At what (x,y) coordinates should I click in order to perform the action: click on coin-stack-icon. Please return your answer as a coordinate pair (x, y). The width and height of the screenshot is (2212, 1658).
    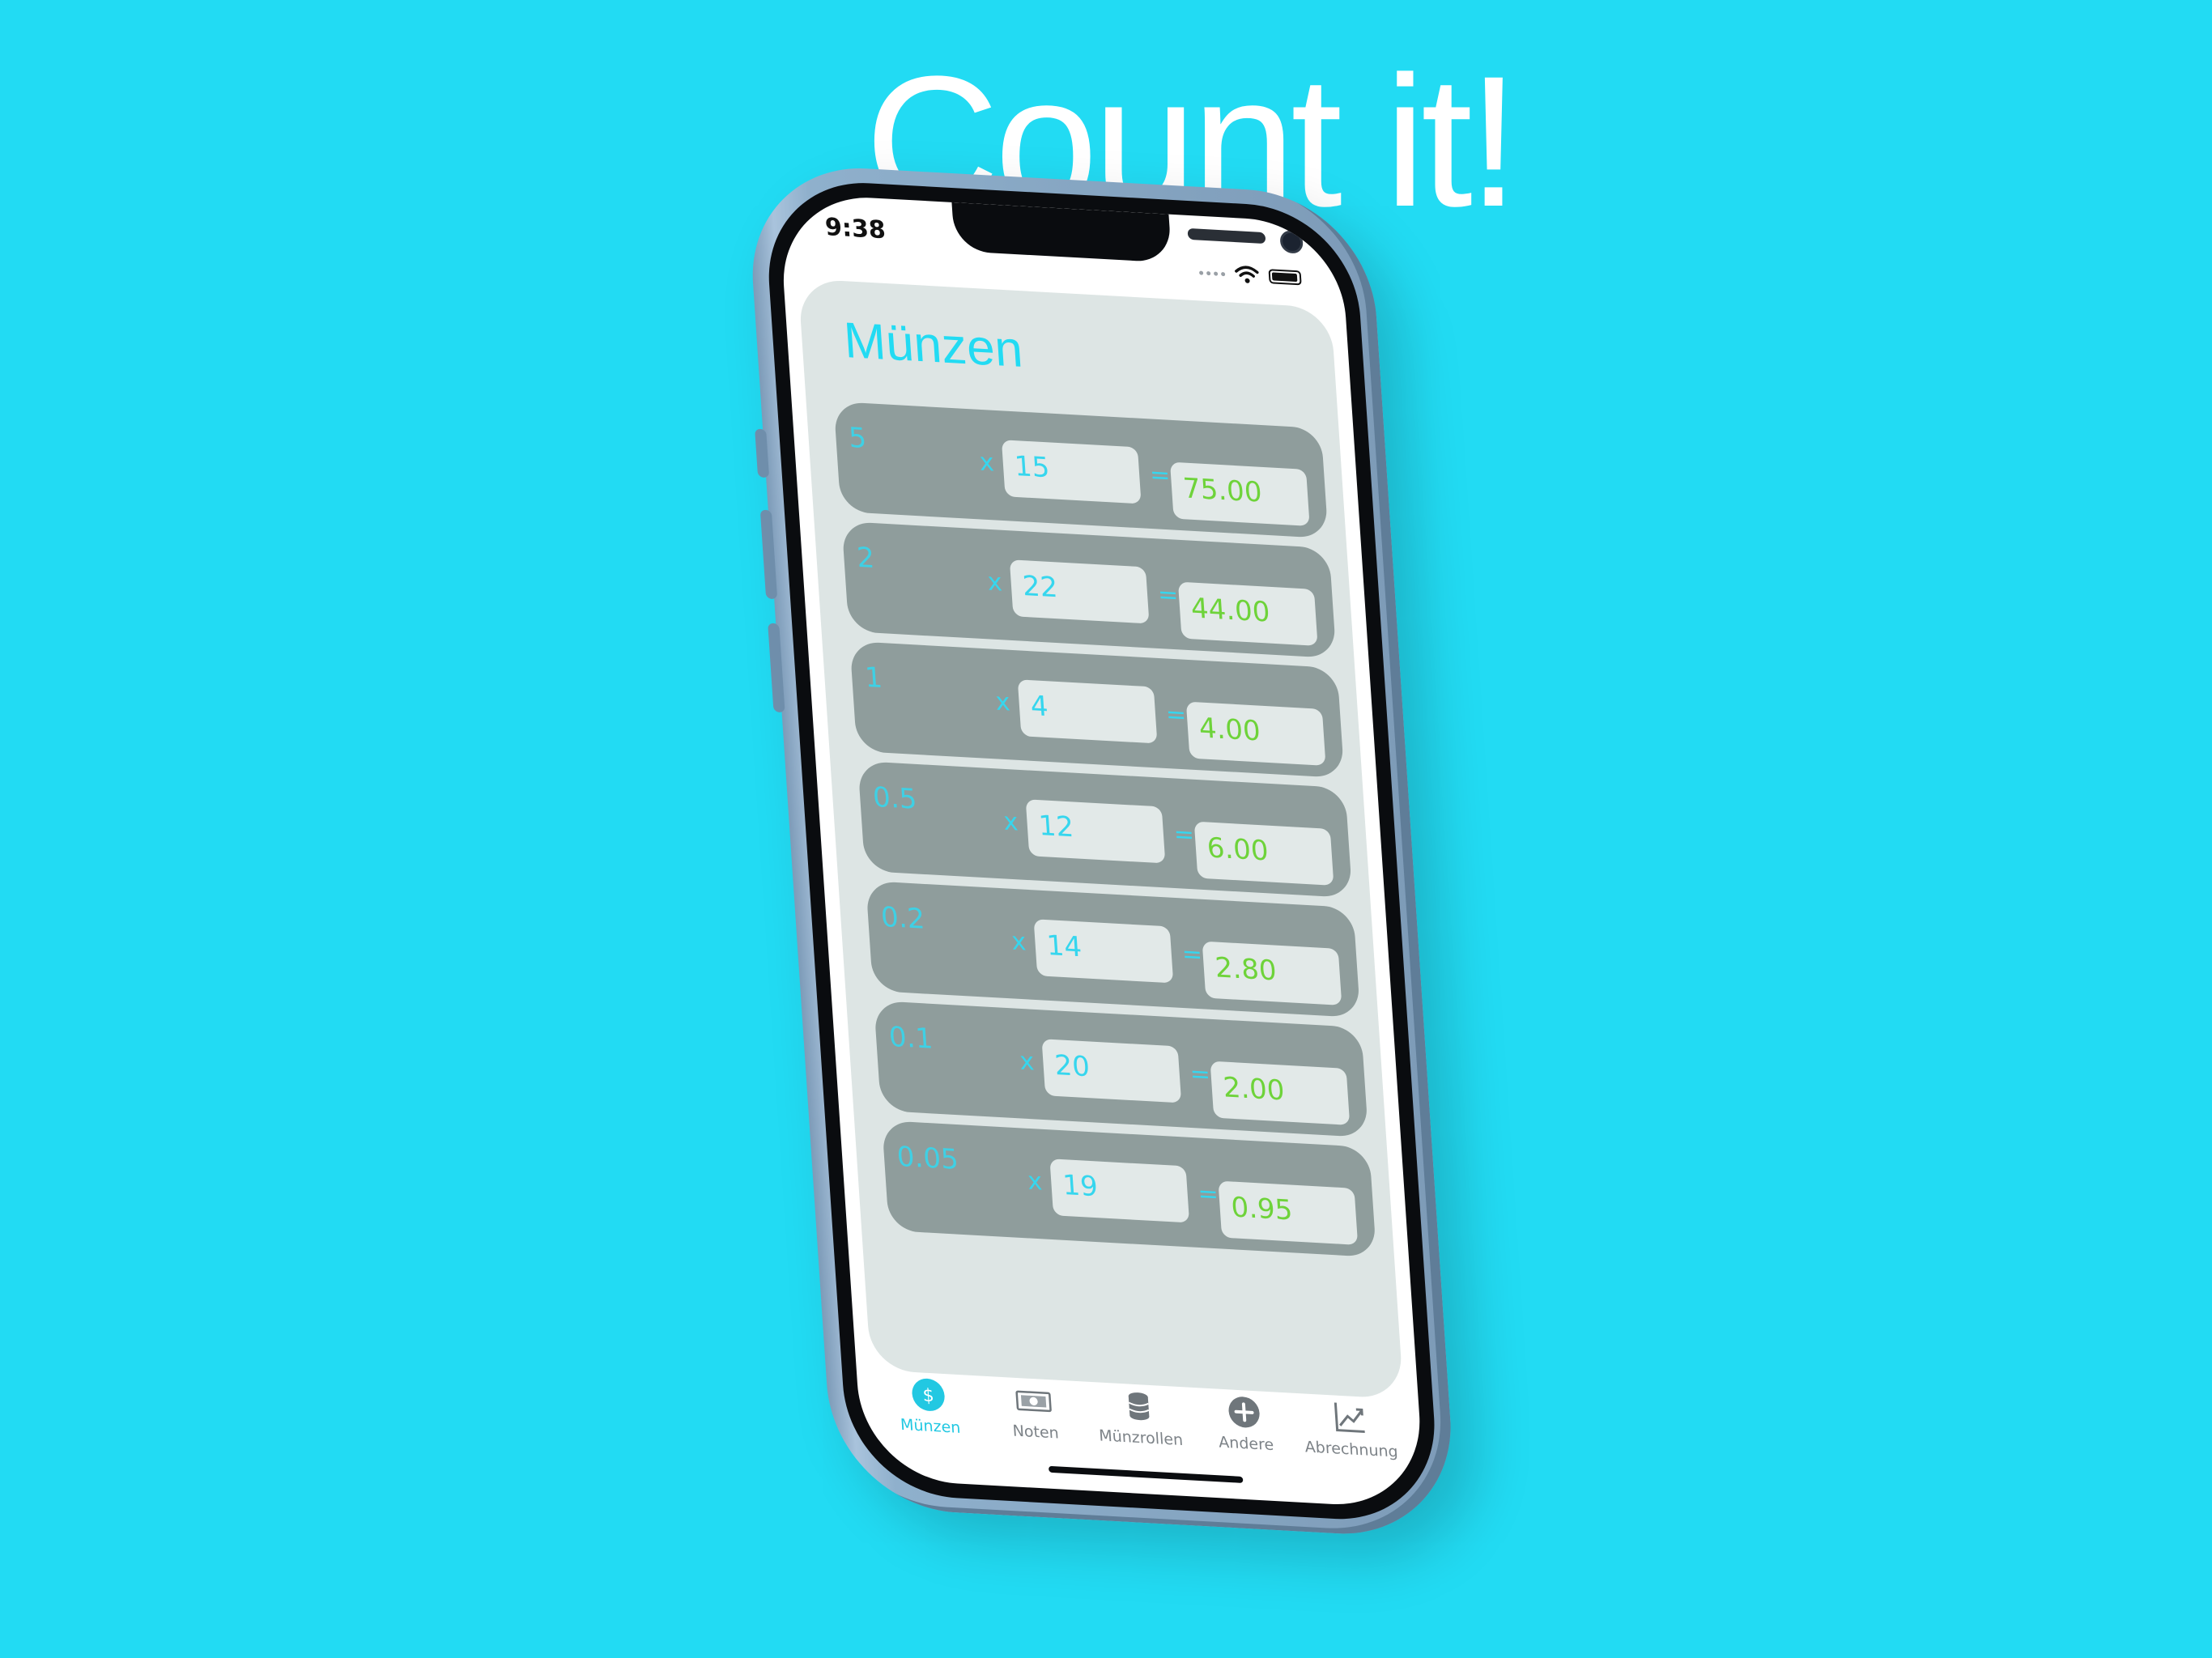
    Looking at the image, I should click on (1139, 1406).